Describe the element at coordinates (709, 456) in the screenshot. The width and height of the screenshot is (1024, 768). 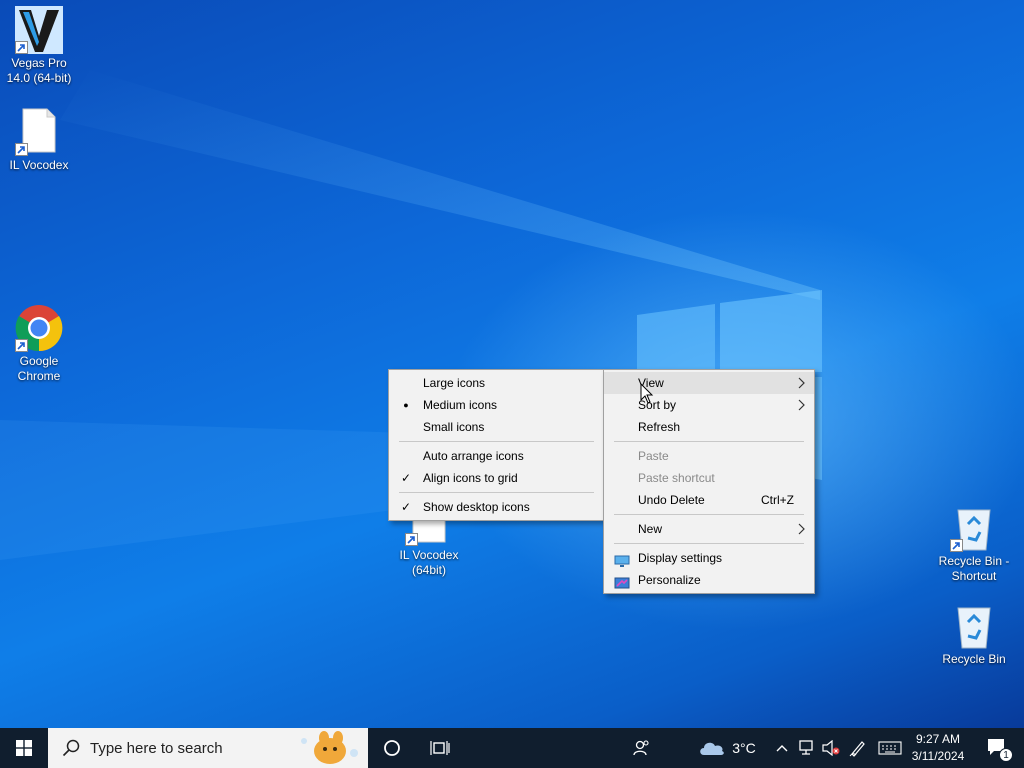
I see `menu-item-paste: Paste` at that location.